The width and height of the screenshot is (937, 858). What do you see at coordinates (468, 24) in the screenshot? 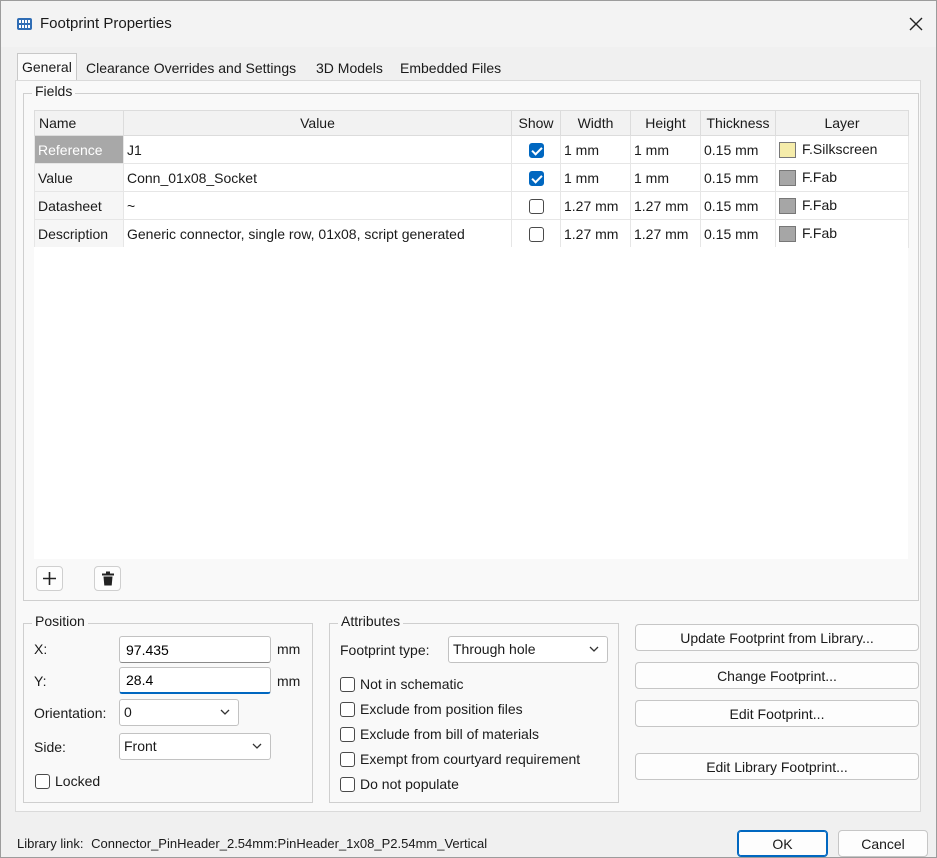
I see `title-bar: Footprint Properties` at bounding box center [468, 24].